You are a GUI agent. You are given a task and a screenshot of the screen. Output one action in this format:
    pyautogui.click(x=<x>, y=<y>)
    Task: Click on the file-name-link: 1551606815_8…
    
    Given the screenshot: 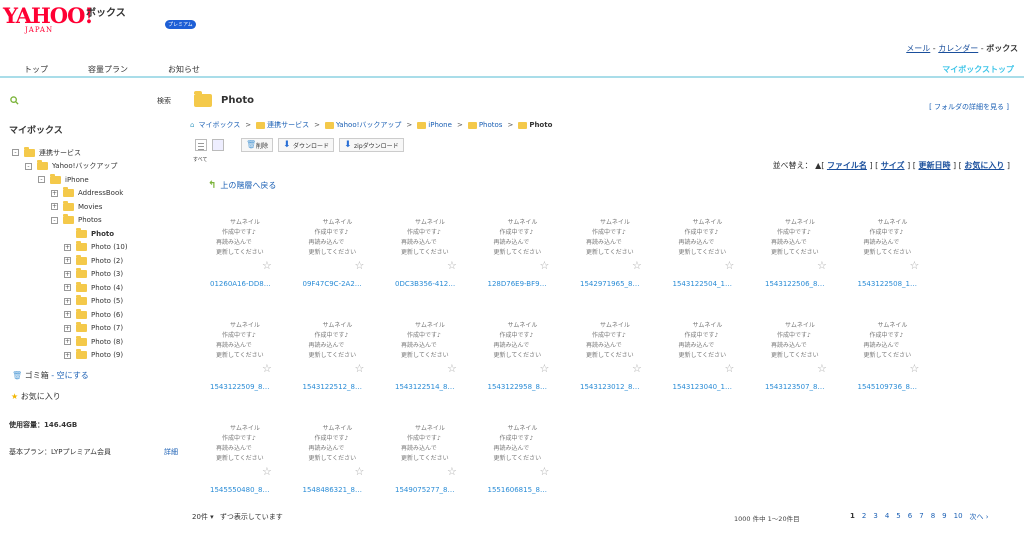 What is the action you would take?
    pyautogui.click(x=529, y=490)
    